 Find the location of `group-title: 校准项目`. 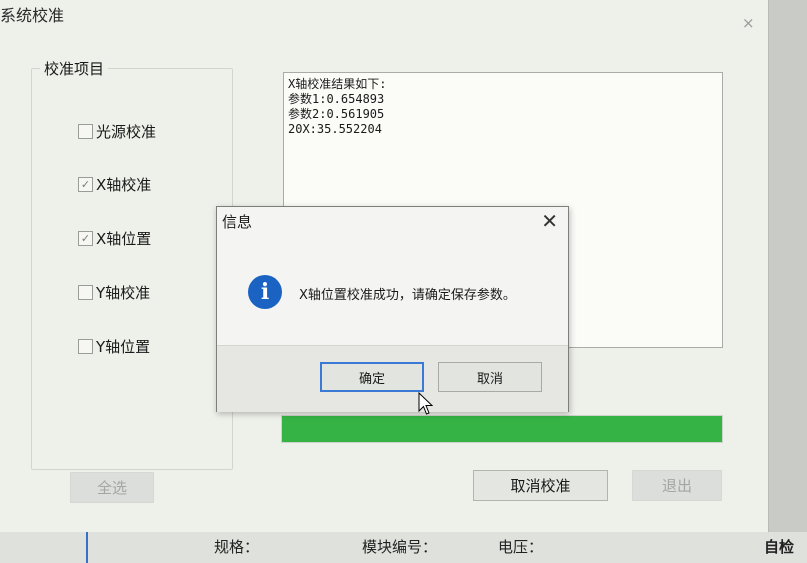

group-title: 校准项目 is located at coordinates (74, 68).